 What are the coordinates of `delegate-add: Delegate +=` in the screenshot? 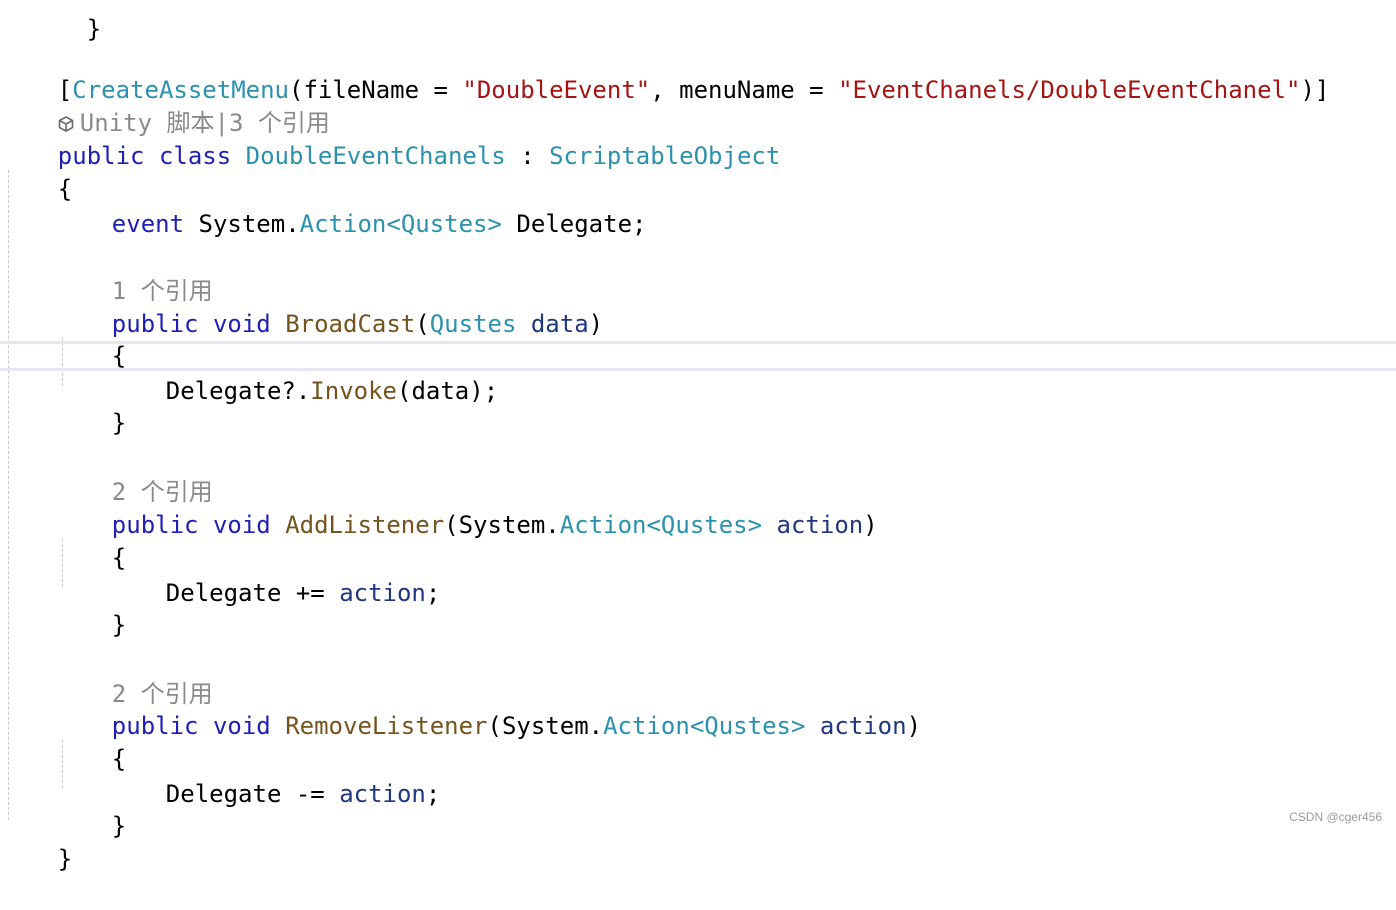 It's located at (252, 593).